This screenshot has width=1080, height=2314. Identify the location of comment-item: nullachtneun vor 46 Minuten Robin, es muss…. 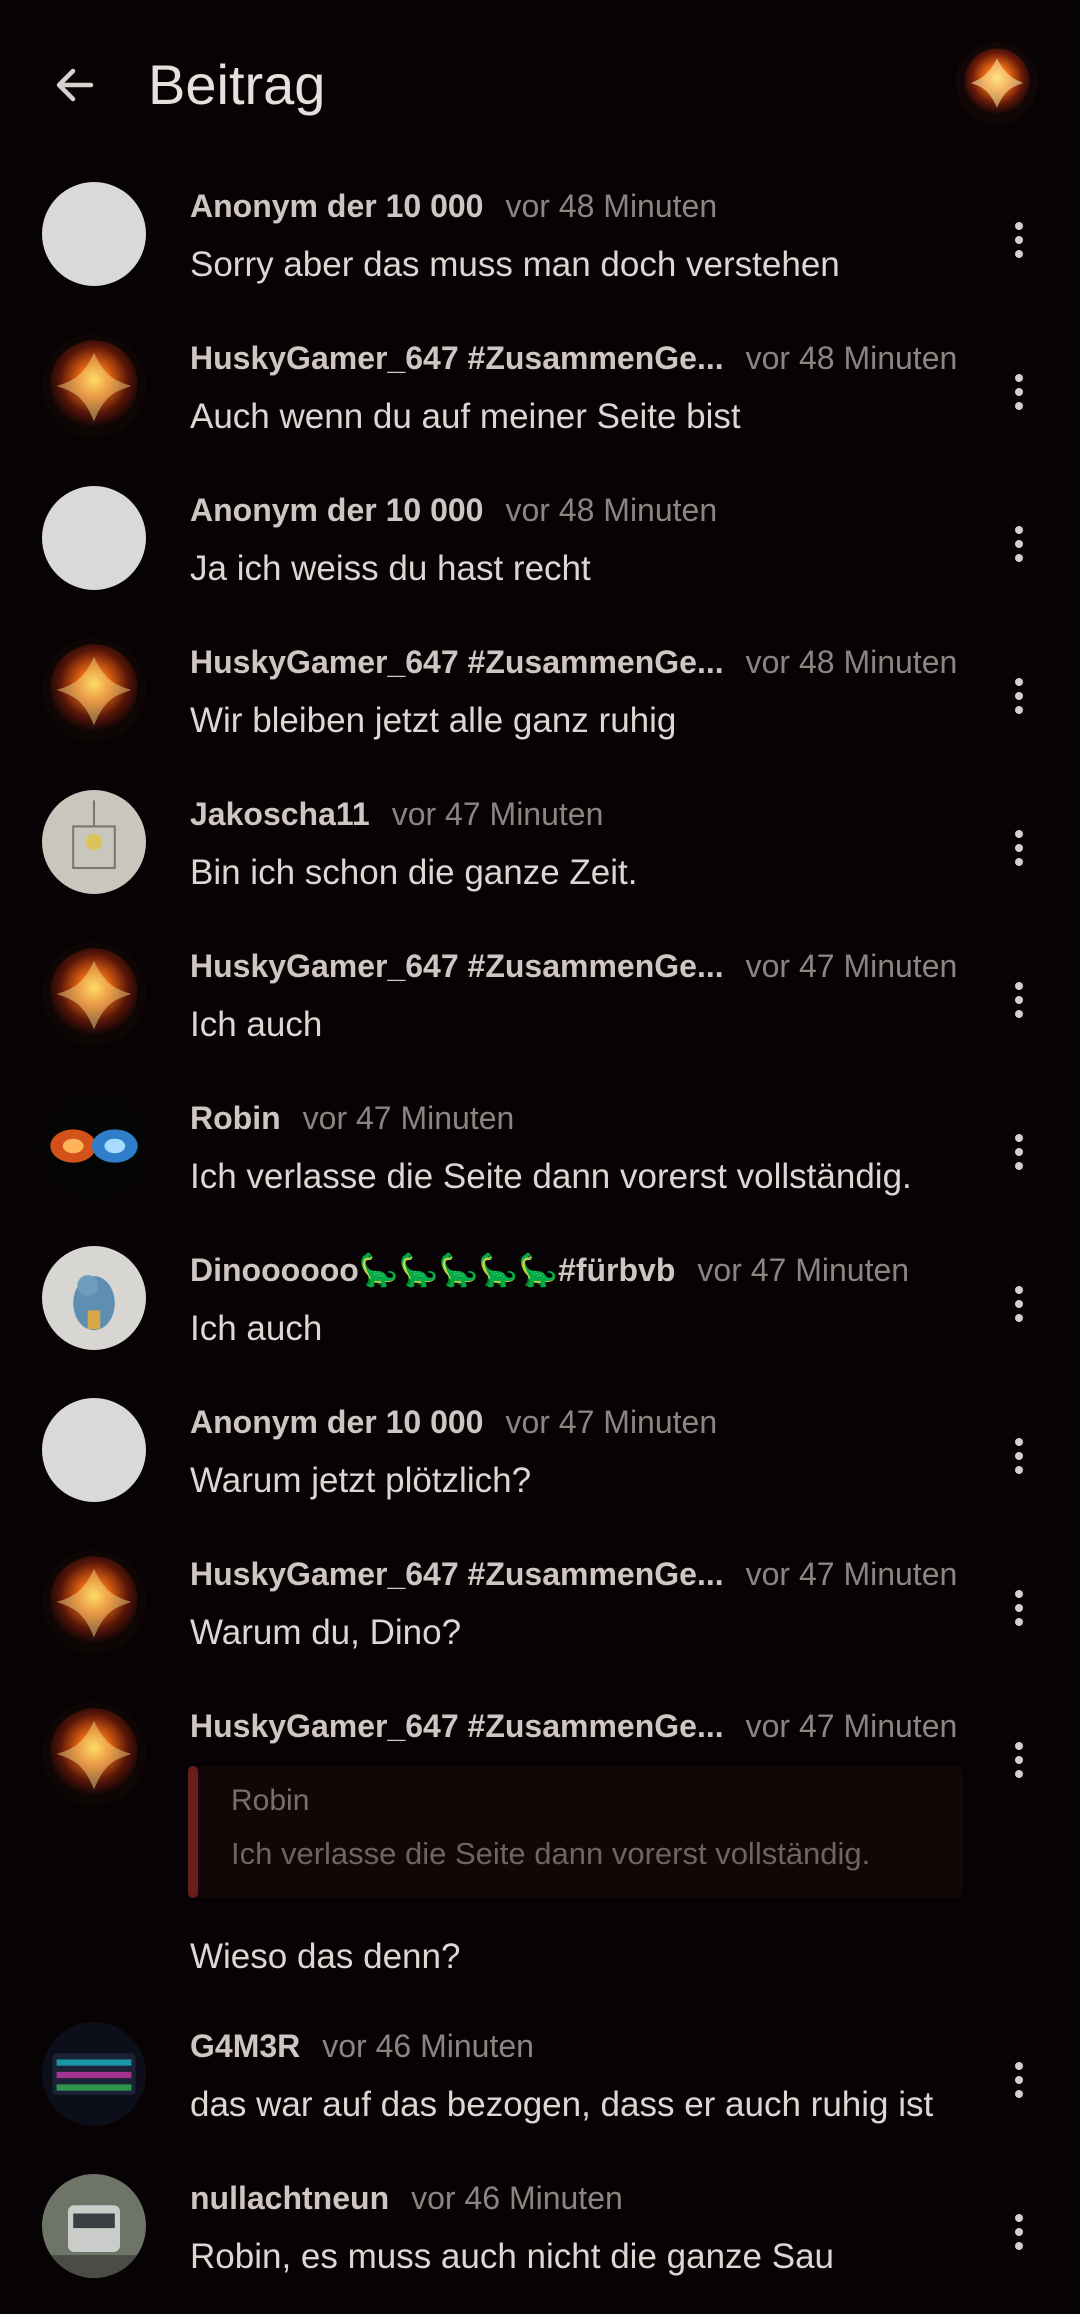
(540, 2238).